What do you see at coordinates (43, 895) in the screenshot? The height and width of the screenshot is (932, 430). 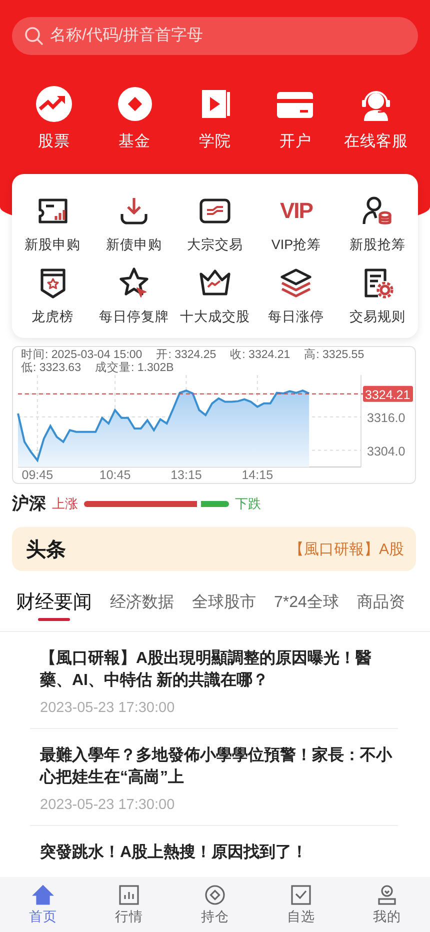 I see `home-icon` at bounding box center [43, 895].